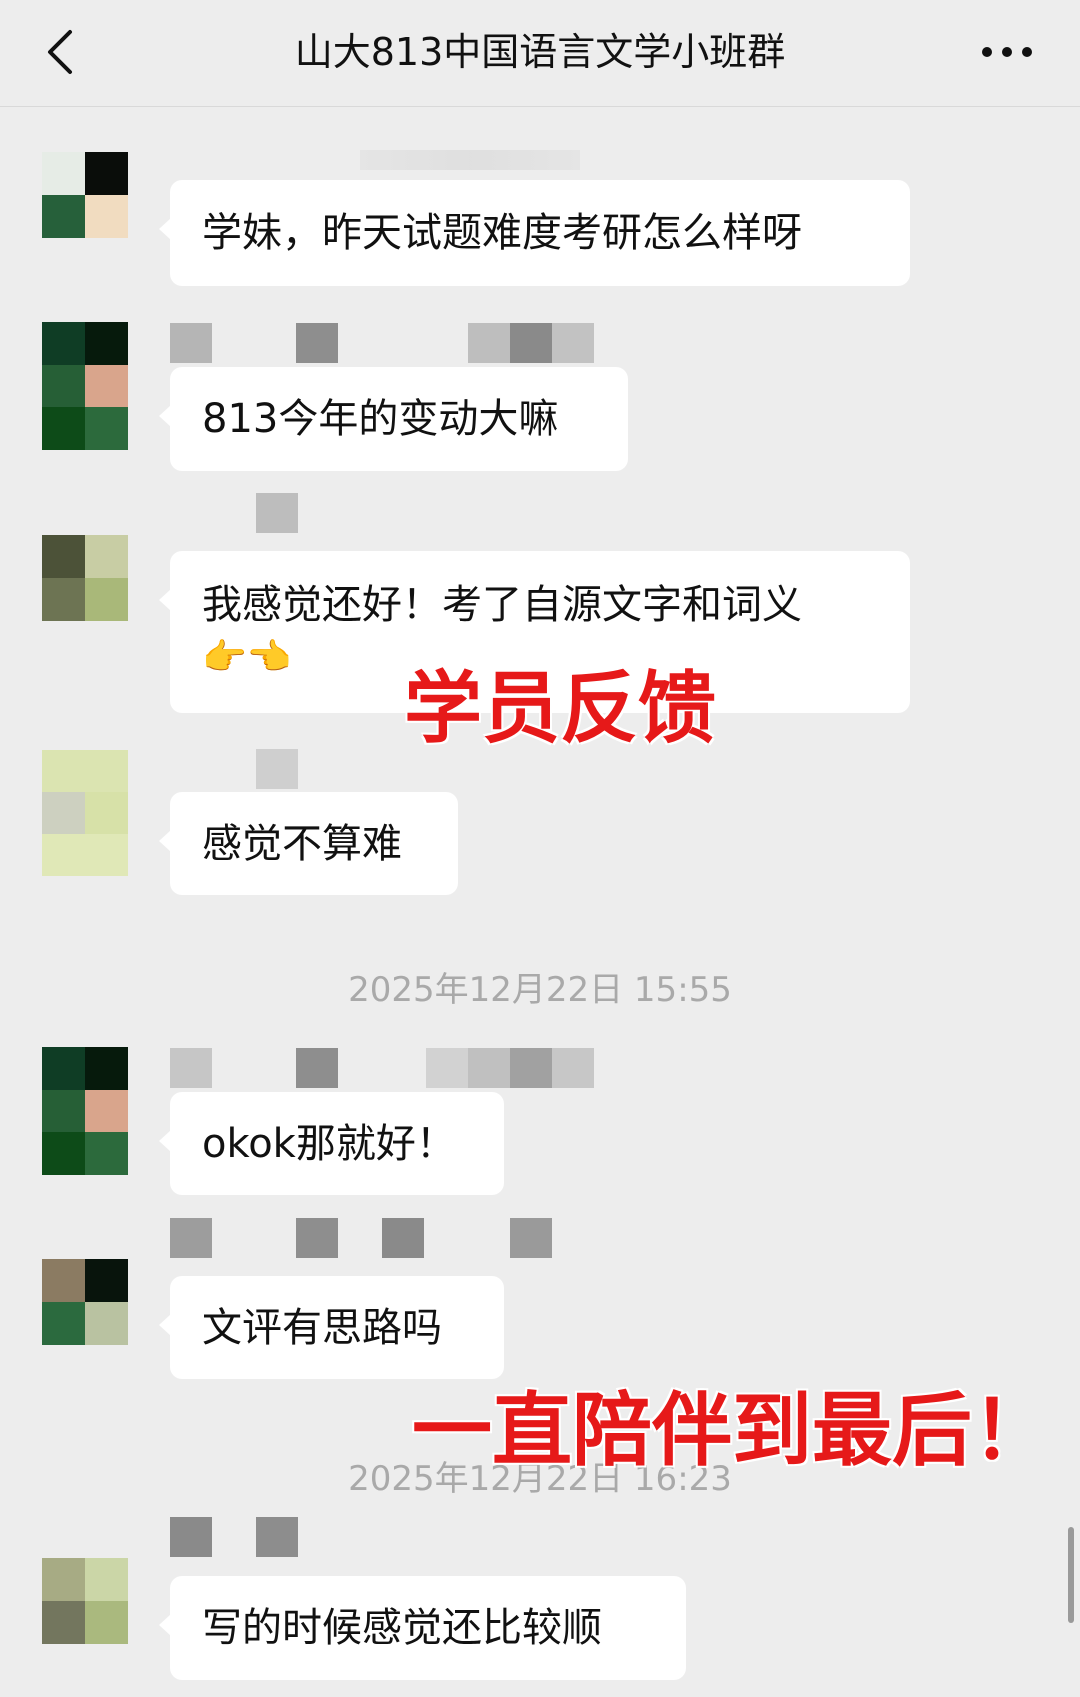  What do you see at coordinates (560, 709) in the screenshot?
I see `overlay-caption: 学员反馈` at bounding box center [560, 709].